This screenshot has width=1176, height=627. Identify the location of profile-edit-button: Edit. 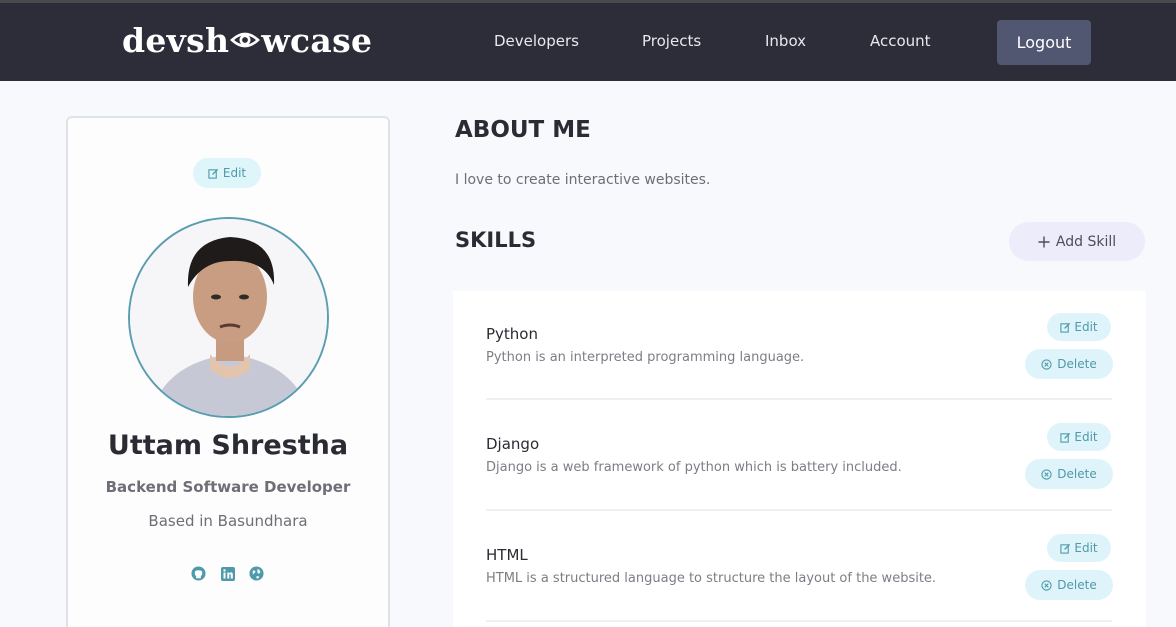
(227, 173).